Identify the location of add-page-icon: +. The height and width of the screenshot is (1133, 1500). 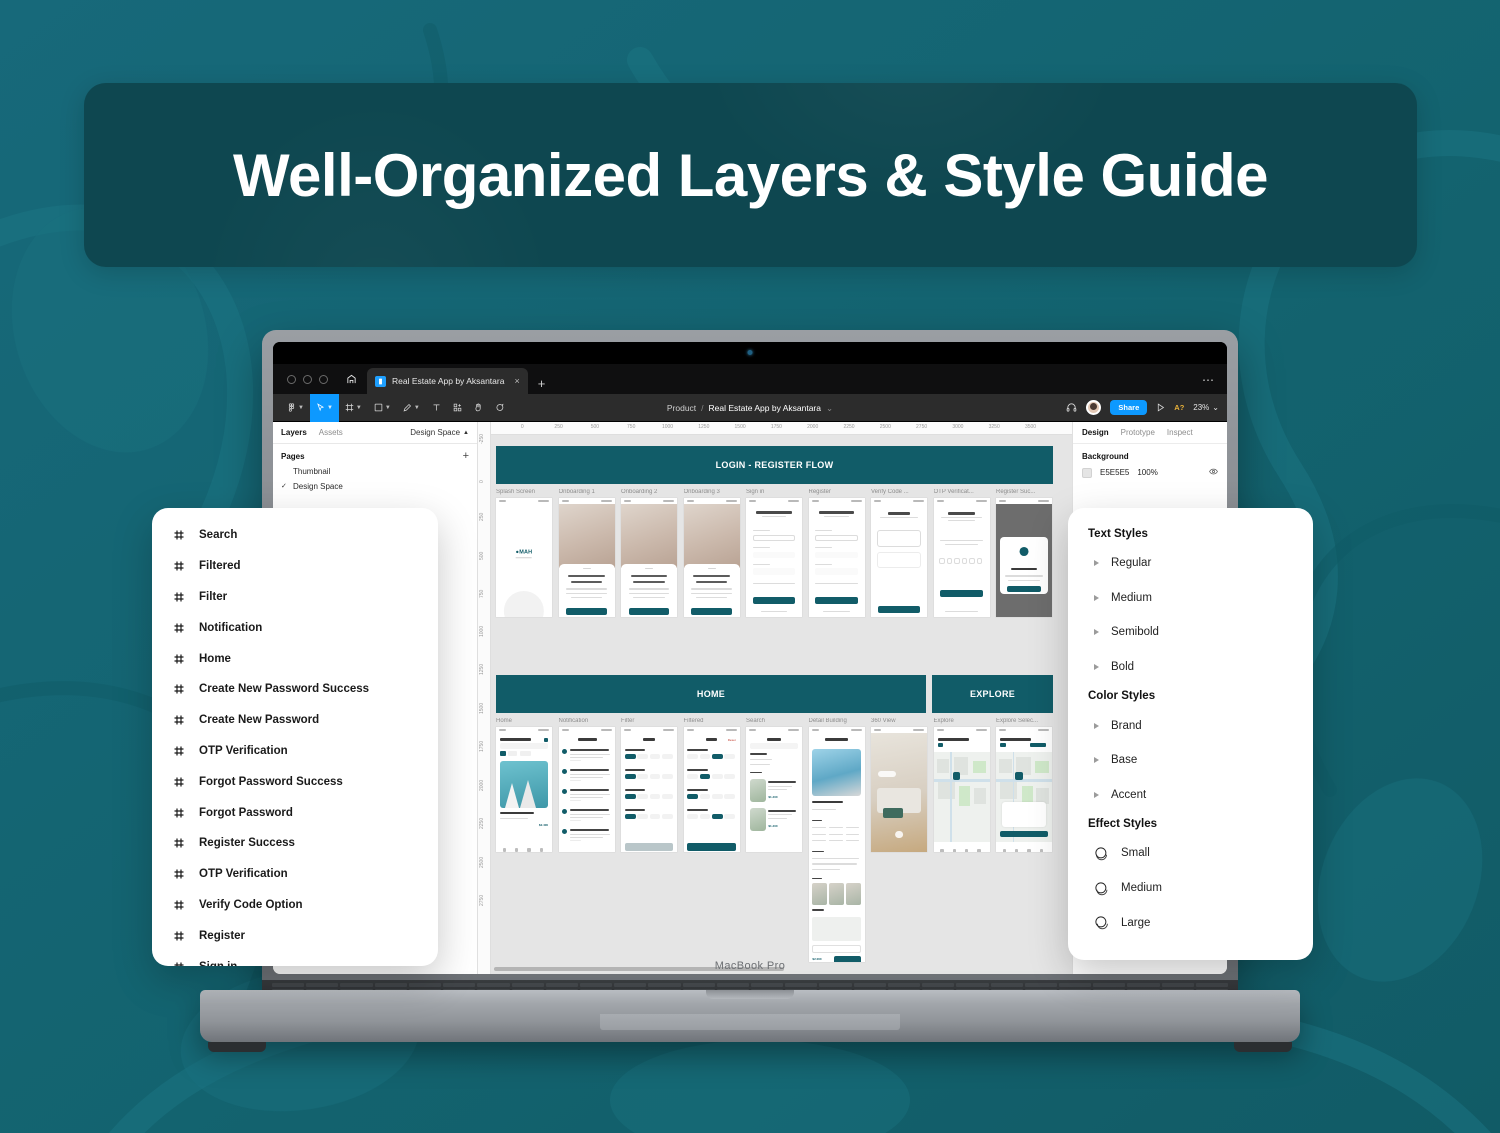
(466, 456).